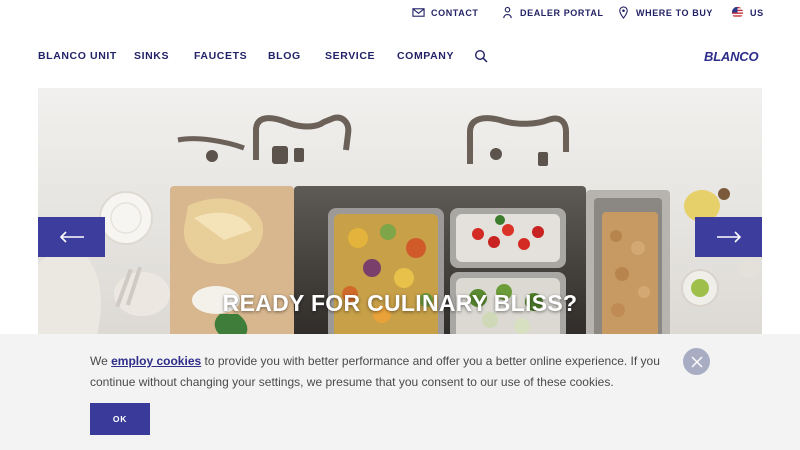  I want to click on nav-item-company: COMPANY, so click(425, 56).